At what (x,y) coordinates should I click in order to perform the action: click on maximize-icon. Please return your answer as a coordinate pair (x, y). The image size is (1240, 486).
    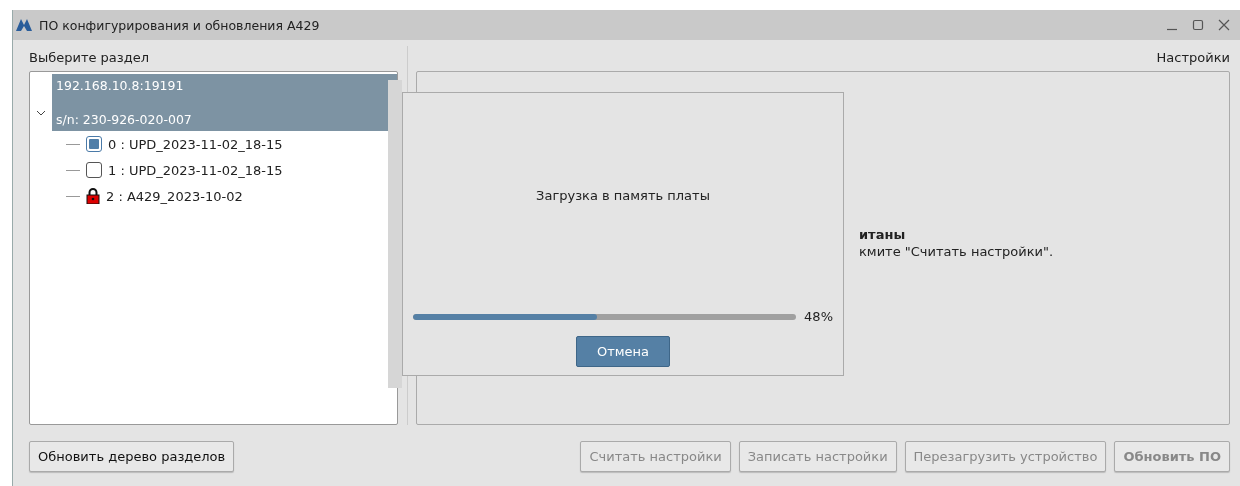
    Looking at the image, I should click on (1198, 25).